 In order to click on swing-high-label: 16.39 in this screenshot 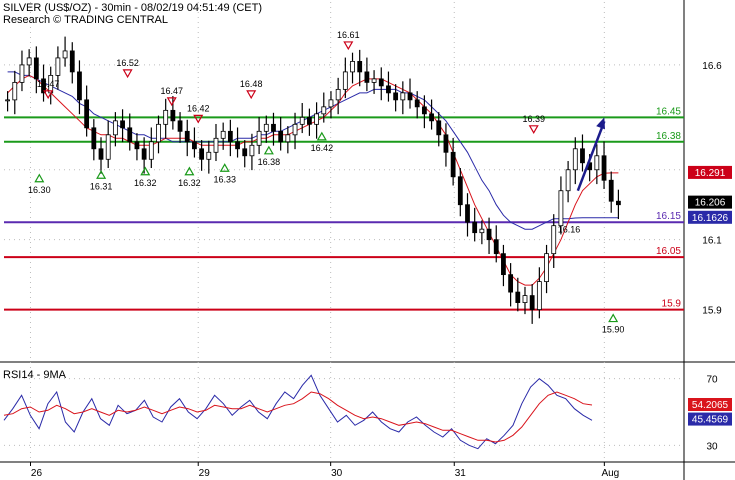, I will do `click(533, 119)`.